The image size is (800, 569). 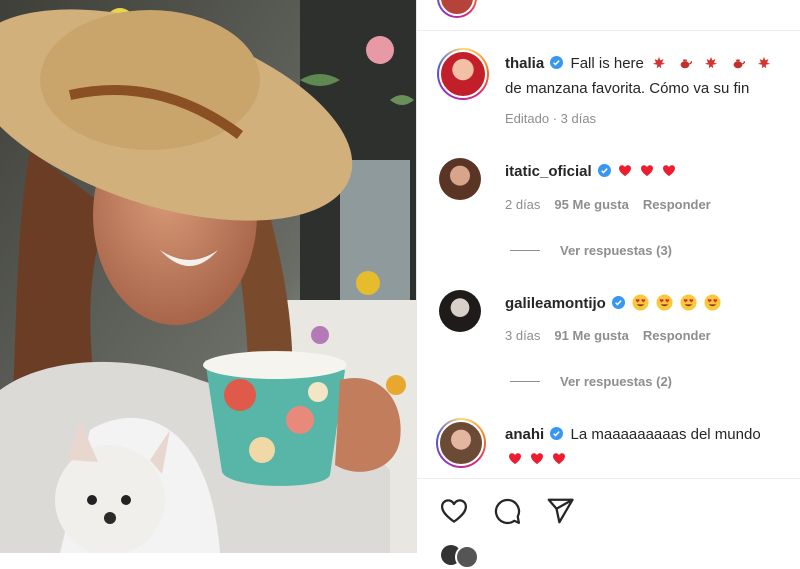 What do you see at coordinates (523, 335) in the screenshot?
I see `comment-time: 3 días` at bounding box center [523, 335].